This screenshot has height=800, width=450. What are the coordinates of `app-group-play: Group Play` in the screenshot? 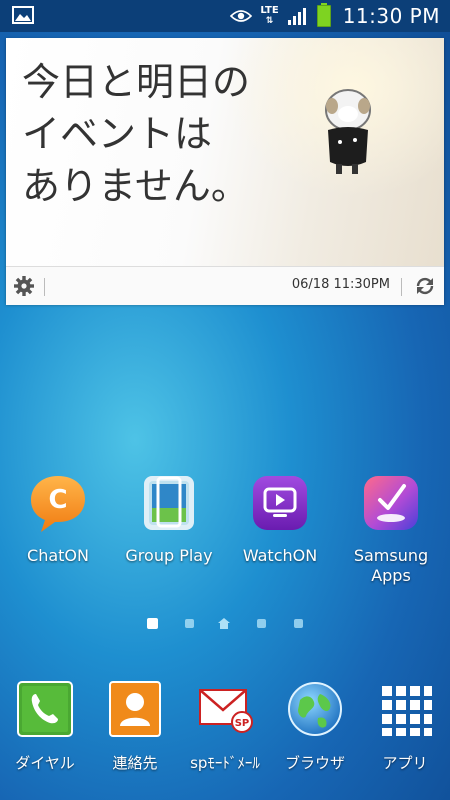 It's located at (169, 519).